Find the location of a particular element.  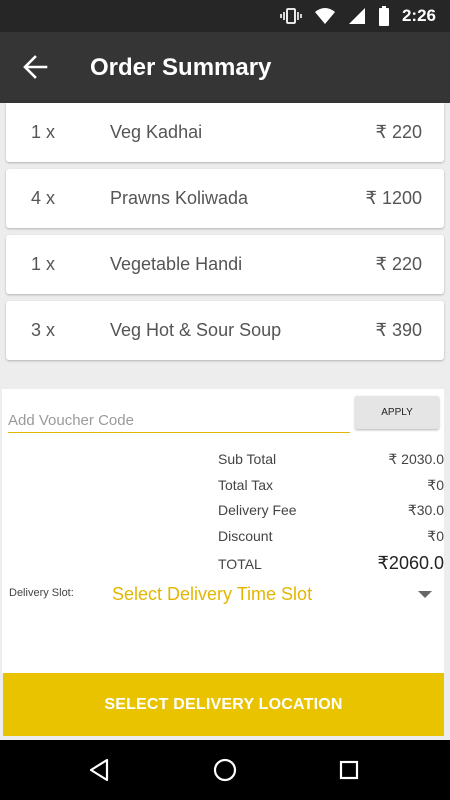

item-name: Prawns Koliwada is located at coordinates (179, 198).